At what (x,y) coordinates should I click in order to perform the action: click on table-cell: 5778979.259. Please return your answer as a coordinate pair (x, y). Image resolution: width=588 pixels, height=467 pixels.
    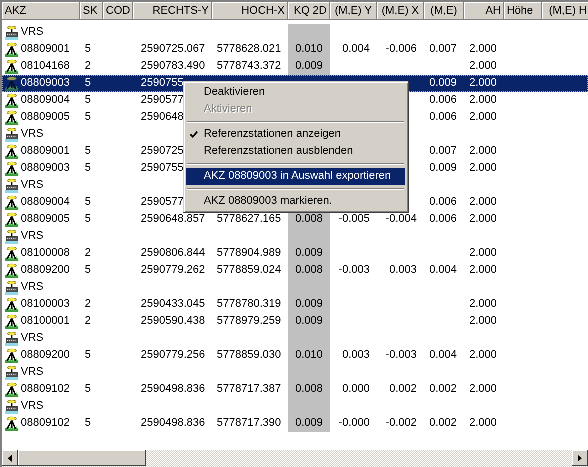
    Looking at the image, I should click on (249, 321).